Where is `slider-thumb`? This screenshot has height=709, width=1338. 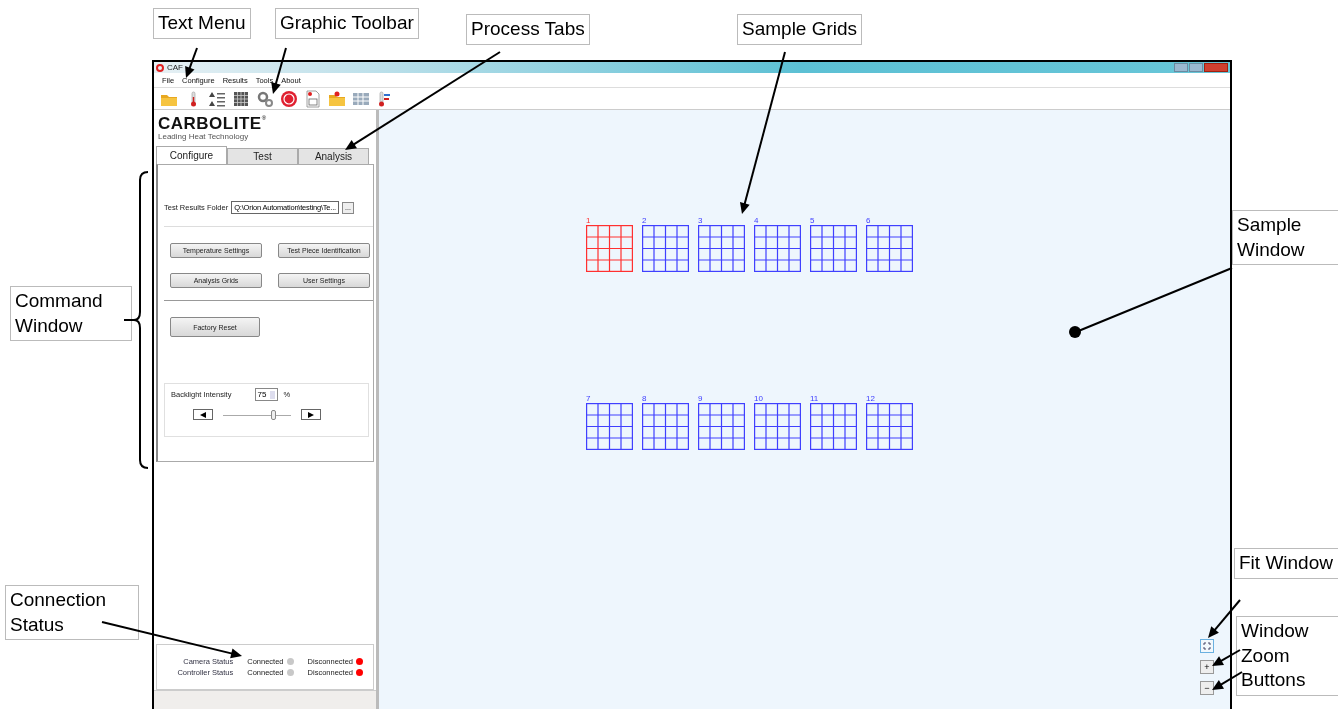 slider-thumb is located at coordinates (274, 414).